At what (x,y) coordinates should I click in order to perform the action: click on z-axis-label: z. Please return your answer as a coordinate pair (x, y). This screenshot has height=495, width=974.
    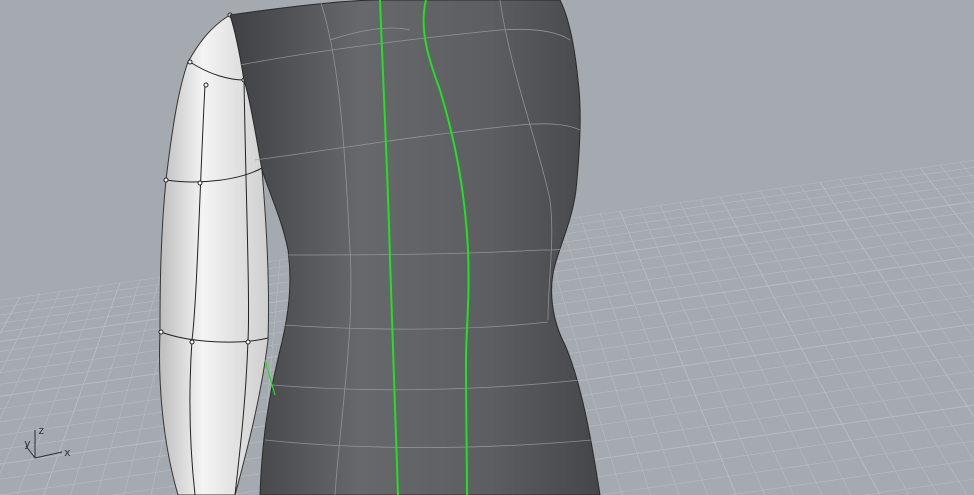
    Looking at the image, I should click on (41, 430).